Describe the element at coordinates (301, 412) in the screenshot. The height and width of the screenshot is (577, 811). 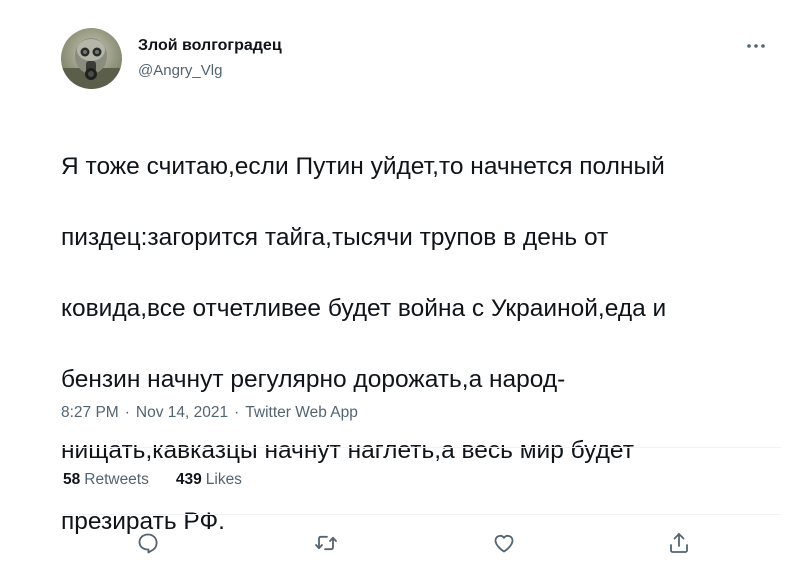
I see `tweet-source: Twitter Web App` at that location.